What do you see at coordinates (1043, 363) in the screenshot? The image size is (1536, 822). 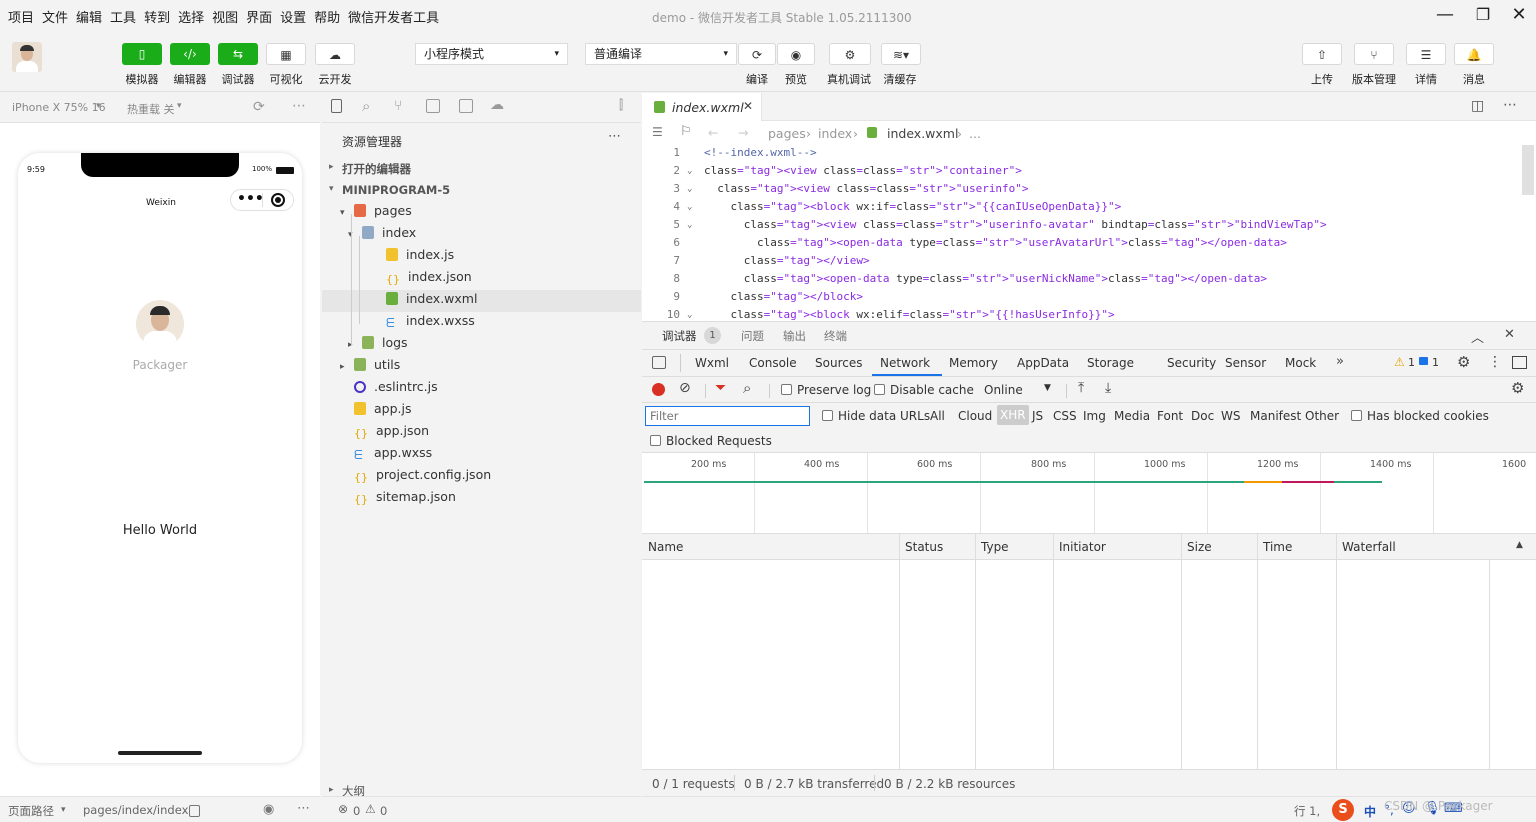 I see `tab-appdata: AppData` at bounding box center [1043, 363].